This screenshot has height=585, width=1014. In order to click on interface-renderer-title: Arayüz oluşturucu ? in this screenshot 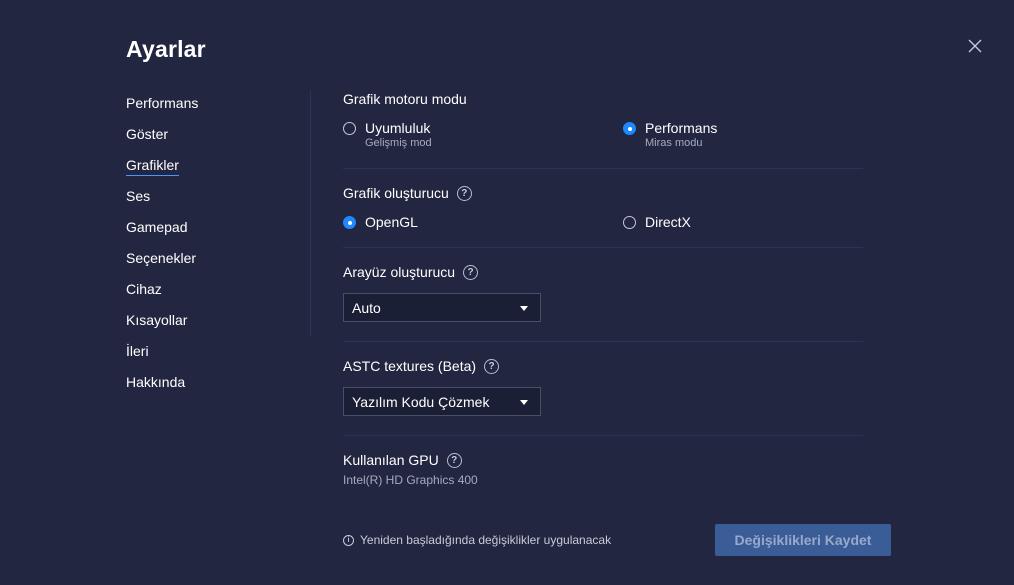, I will do `click(411, 272)`.